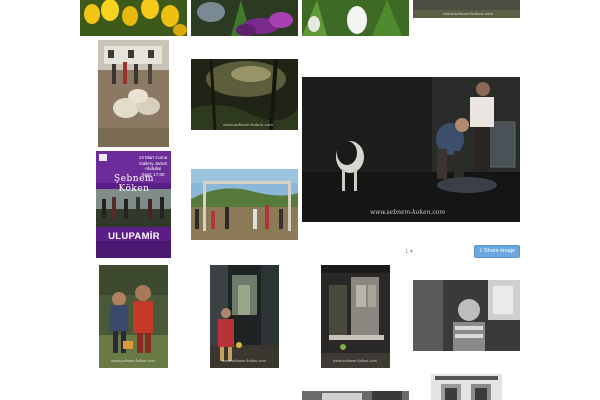  Describe the element at coordinates (411, 149) in the screenshot. I see `photo-featured-goat-barn: www.sebnem-koken.com` at that location.